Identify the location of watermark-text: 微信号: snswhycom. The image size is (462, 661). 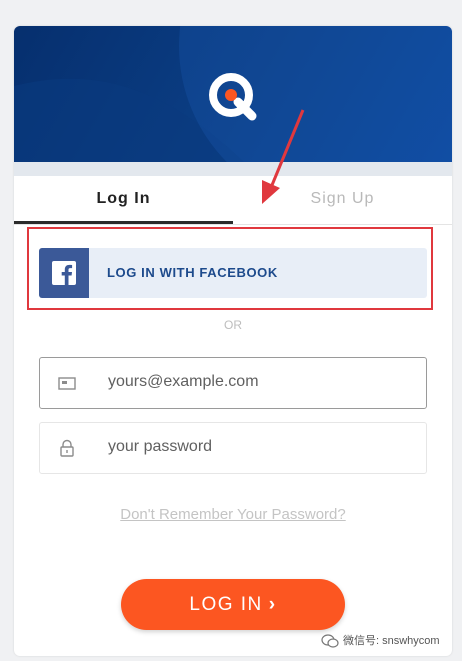
(391, 641).